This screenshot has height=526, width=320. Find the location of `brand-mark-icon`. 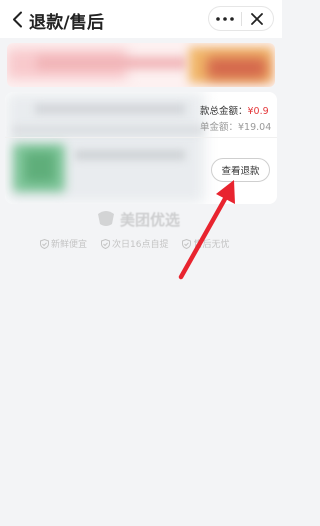

brand-mark-icon is located at coordinates (106, 218).